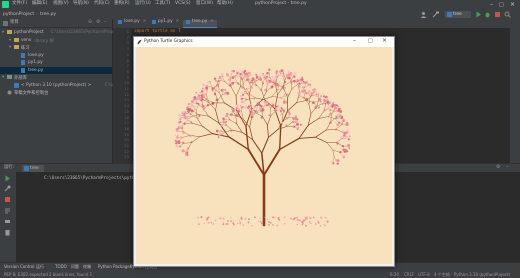 The width and height of the screenshot is (520, 278). I want to click on tool-window-button: 运行, so click(40, 267).